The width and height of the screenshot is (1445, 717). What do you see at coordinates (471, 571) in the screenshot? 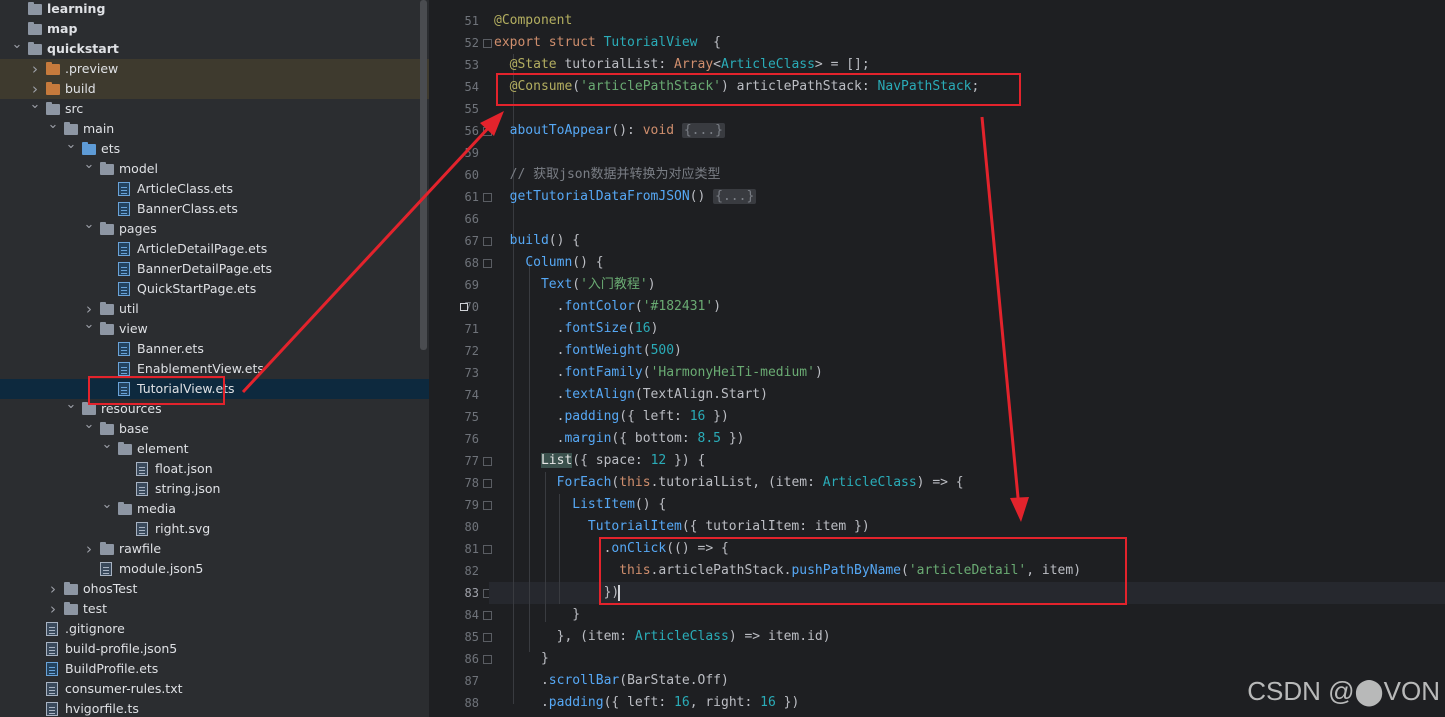
I see `line-number: 82` at bounding box center [471, 571].